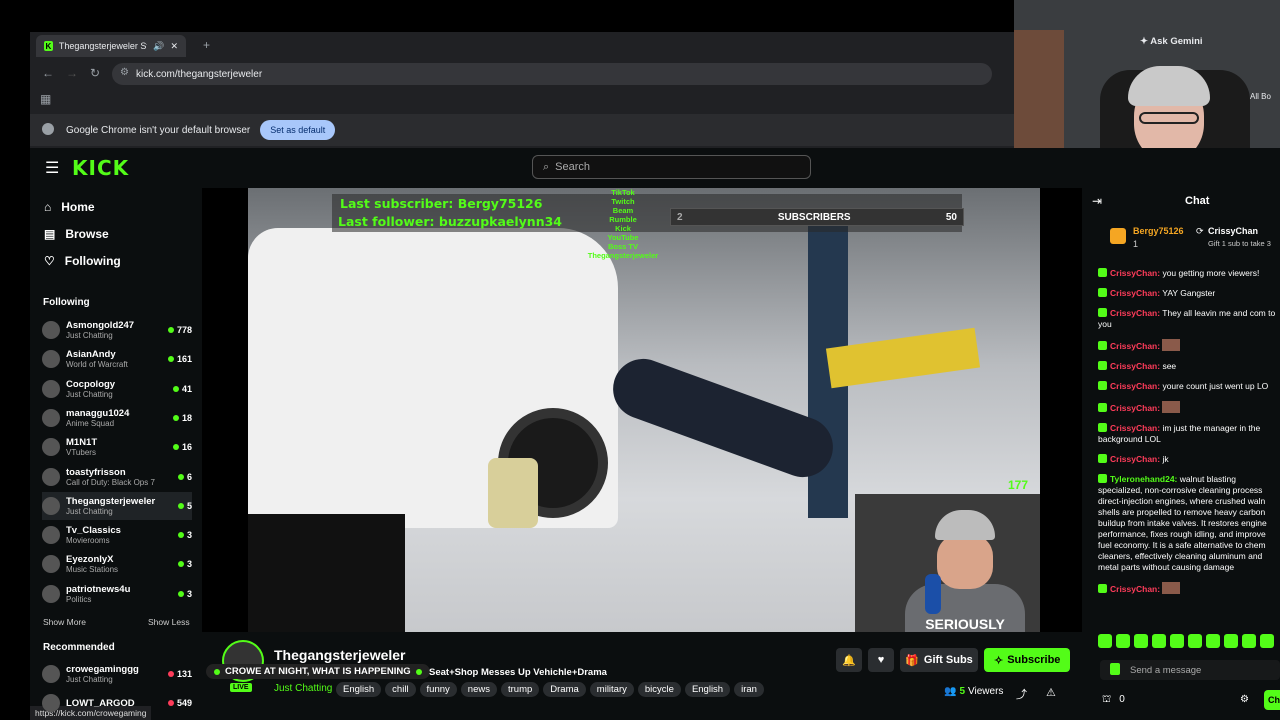 Image resolution: width=1280 pixels, height=720 pixels. What do you see at coordinates (206, 45) in the screenshot?
I see `new-tab-icon: +` at bounding box center [206, 45].